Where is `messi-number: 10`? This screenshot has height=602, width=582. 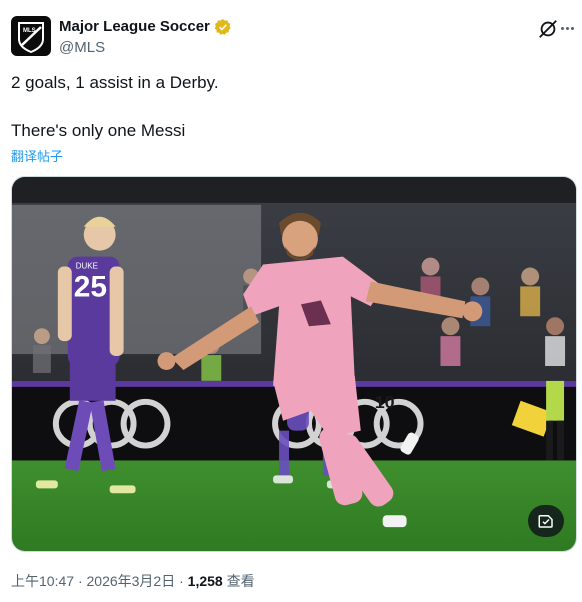 messi-number: 10 is located at coordinates (385, 402).